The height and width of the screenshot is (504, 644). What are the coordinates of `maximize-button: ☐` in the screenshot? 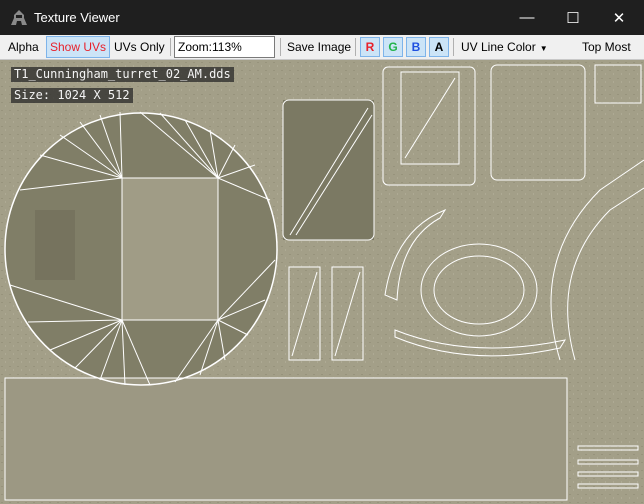 It's located at (573, 17).